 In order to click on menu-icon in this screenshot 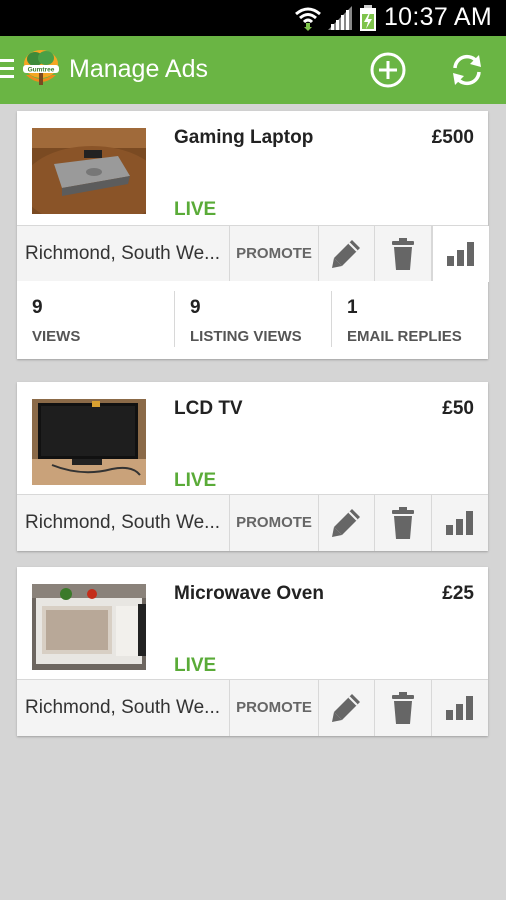, I will do `click(7, 70)`.